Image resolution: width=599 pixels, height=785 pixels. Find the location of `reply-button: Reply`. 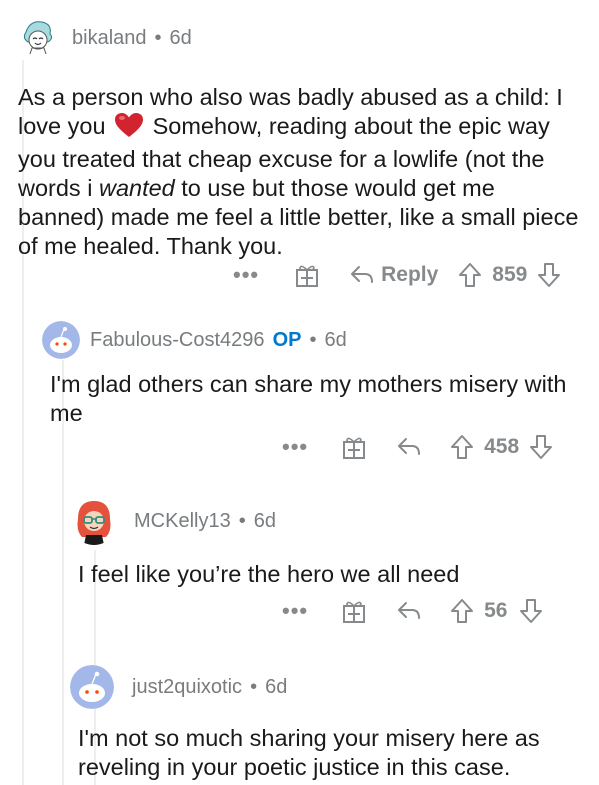

reply-button: Reply is located at coordinates (409, 275).